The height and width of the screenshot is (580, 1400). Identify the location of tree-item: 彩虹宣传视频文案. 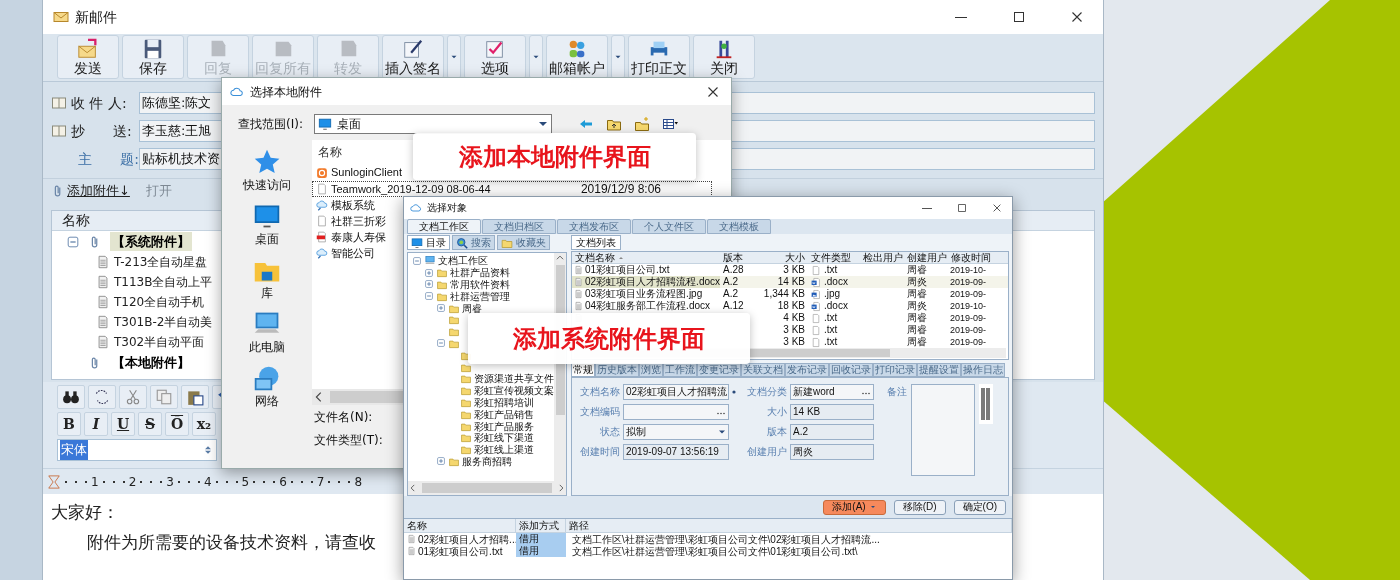
(514, 391).